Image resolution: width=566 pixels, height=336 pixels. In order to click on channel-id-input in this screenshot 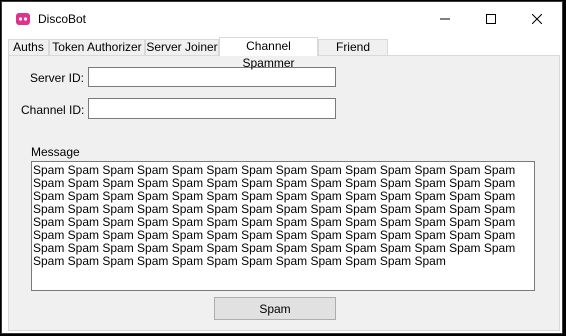, I will do `click(212, 108)`.